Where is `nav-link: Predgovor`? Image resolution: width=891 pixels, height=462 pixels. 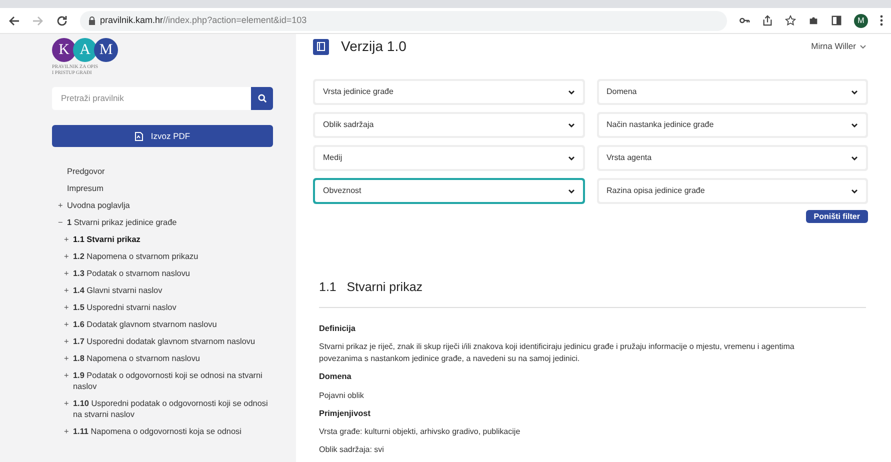
nav-link: Predgovor is located at coordinates (86, 171).